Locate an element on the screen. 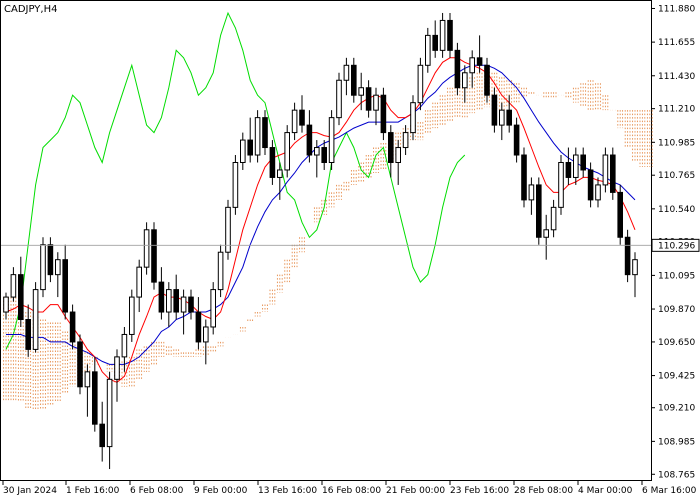  x-tick-label: 28 Feb 08:00 is located at coordinates (543, 491).